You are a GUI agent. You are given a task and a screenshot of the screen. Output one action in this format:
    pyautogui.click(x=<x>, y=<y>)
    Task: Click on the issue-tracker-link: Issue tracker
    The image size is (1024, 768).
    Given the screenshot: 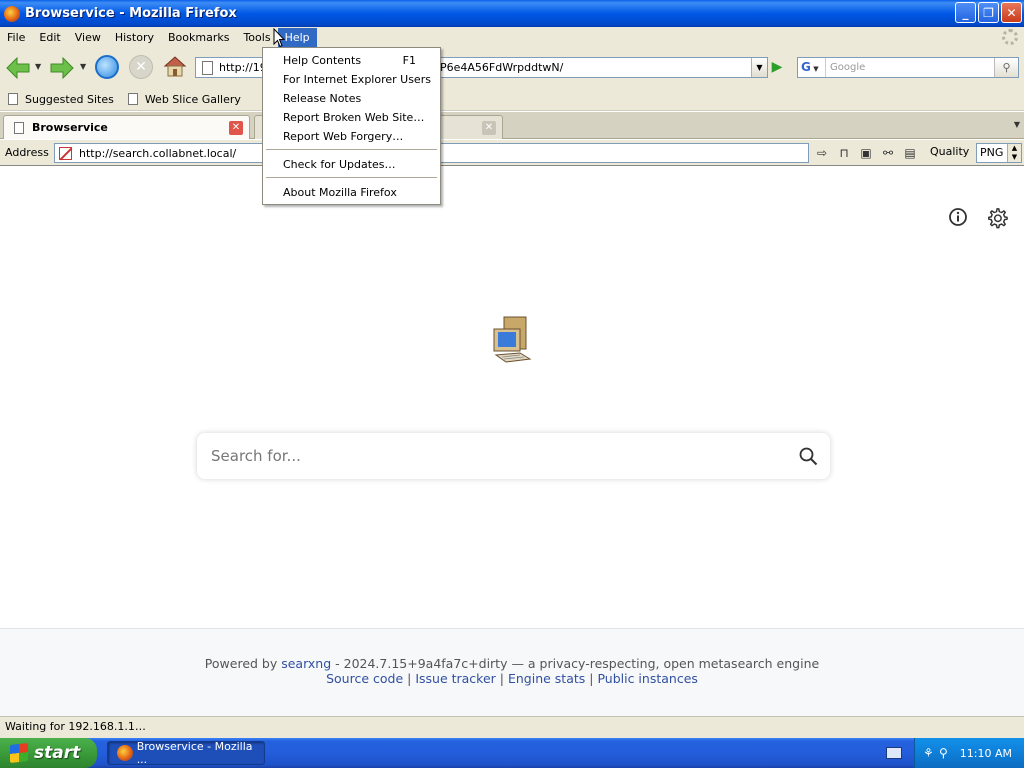 What is the action you would take?
    pyautogui.click(x=455, y=678)
    